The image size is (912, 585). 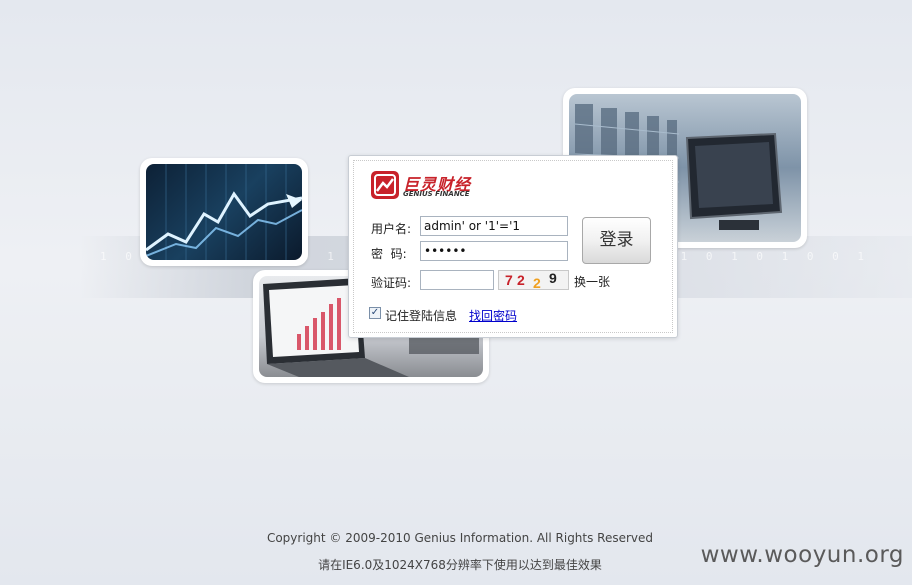 What do you see at coordinates (616, 240) in the screenshot?
I see `login-button: 登录` at bounding box center [616, 240].